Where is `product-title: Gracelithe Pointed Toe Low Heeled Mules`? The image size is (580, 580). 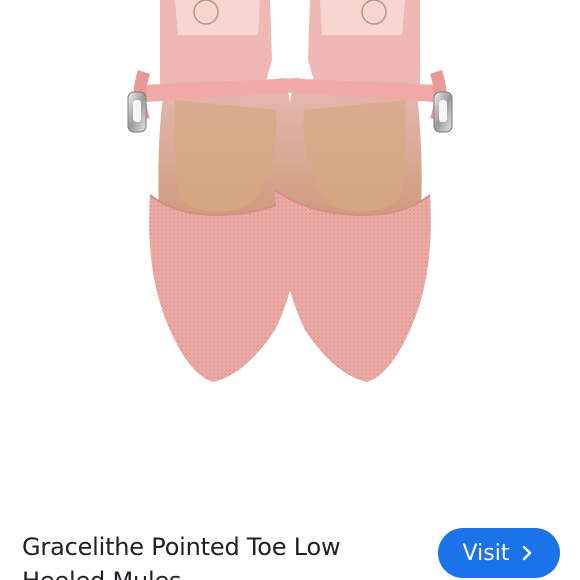
product-title: Gracelithe Pointed Toe Low Heeled Mules is located at coordinates (212, 555).